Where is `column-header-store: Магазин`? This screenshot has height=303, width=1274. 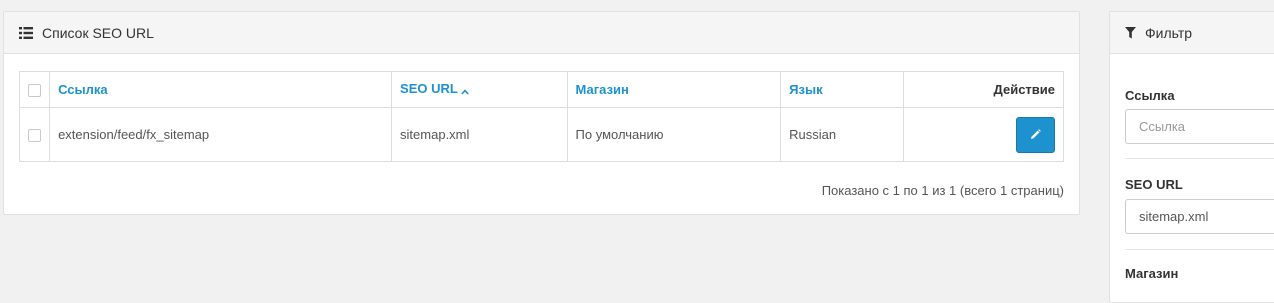 column-header-store: Магазин is located at coordinates (674, 89).